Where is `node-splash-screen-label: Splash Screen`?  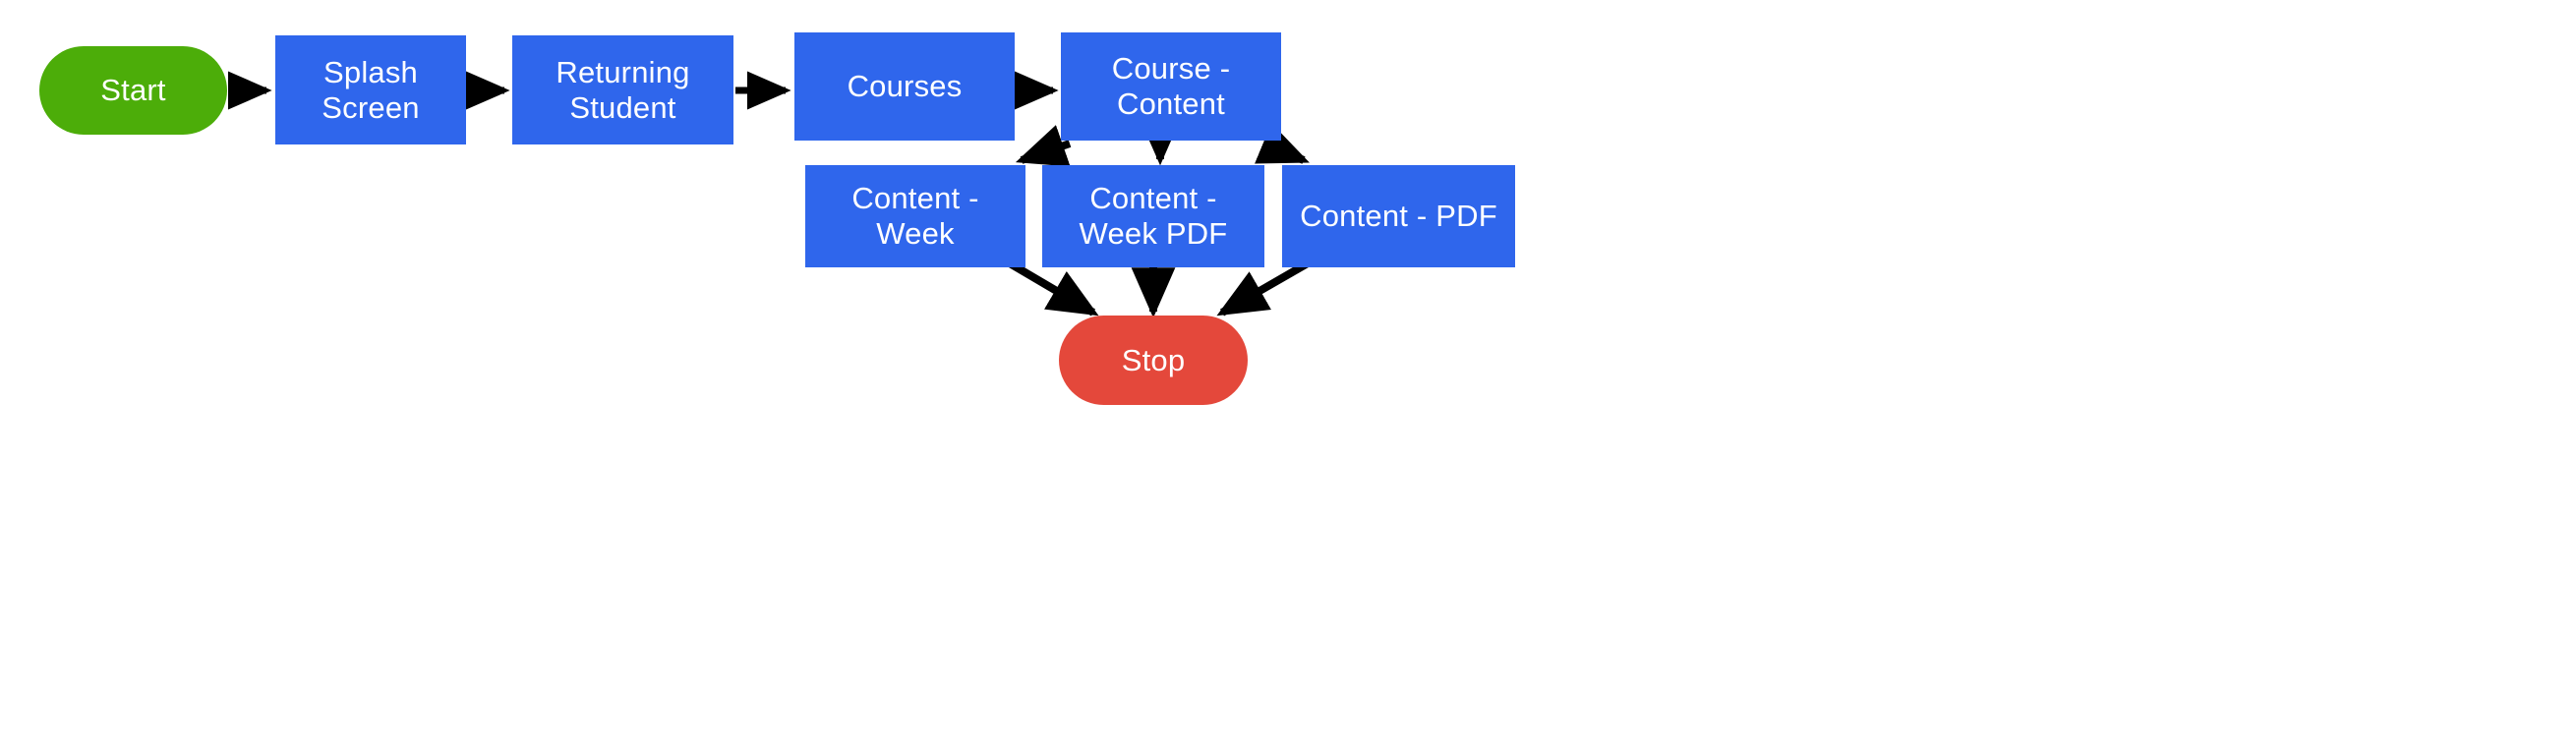
node-splash-screen-label: Splash Screen is located at coordinates (371, 89).